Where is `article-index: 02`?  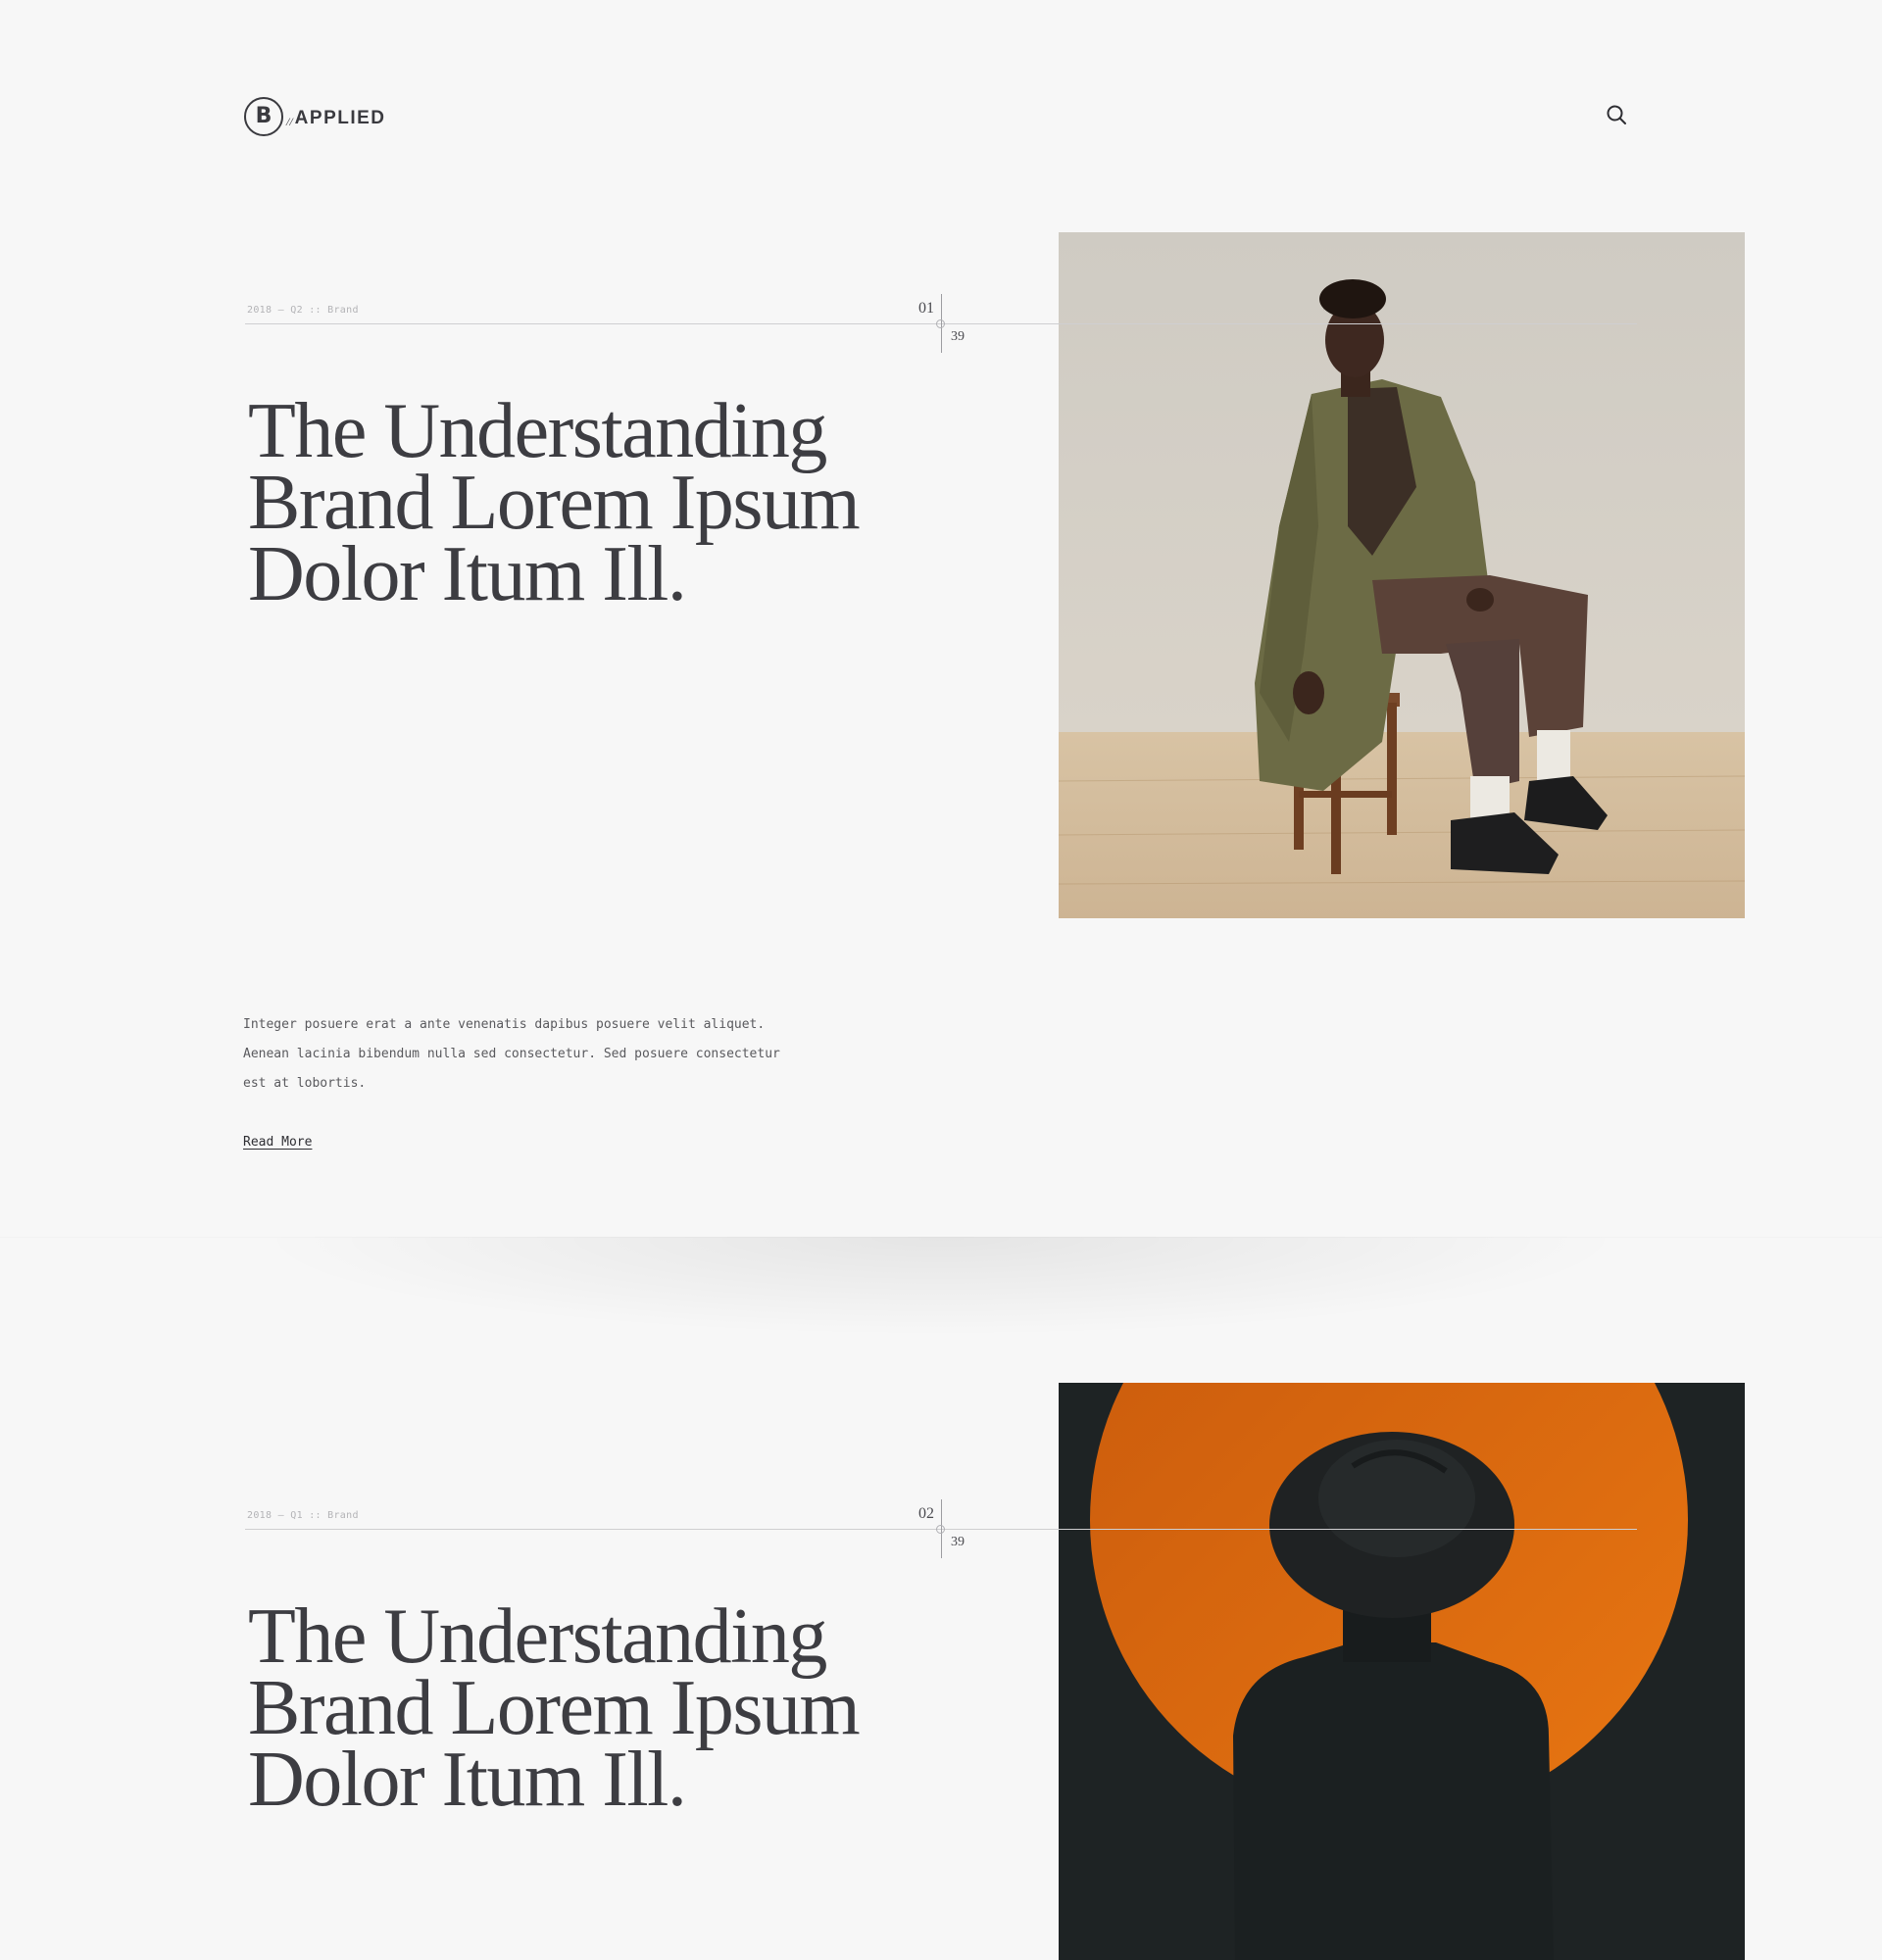 article-index: 02 is located at coordinates (926, 1513).